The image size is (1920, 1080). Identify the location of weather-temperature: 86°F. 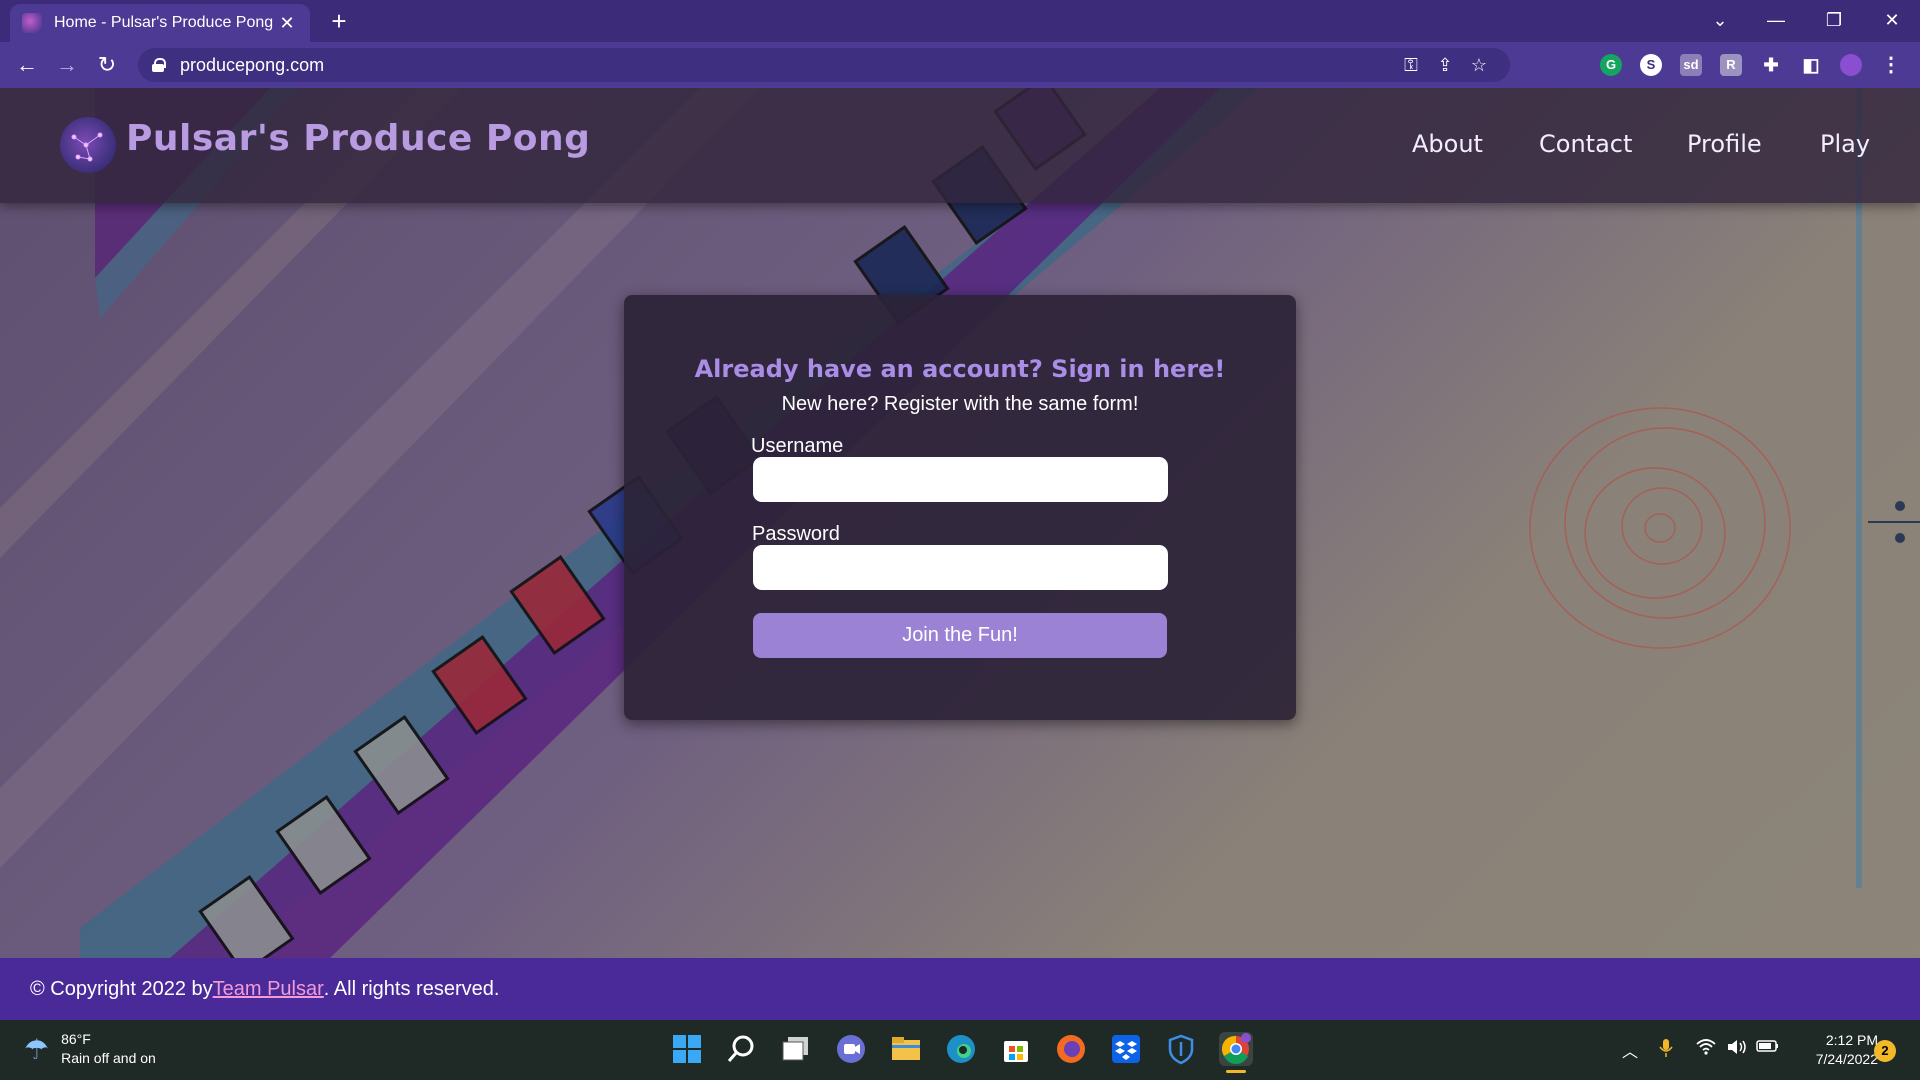
(76, 1039).